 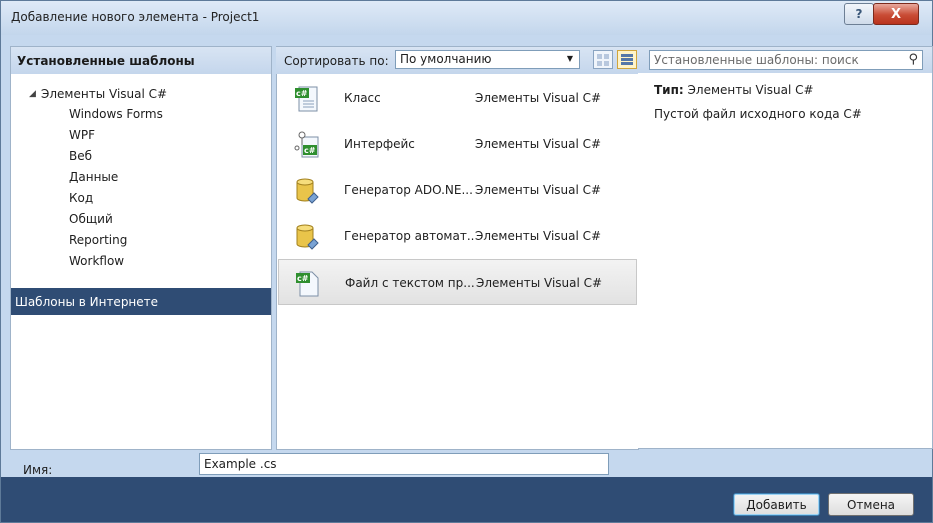 What do you see at coordinates (336, 61) in the screenshot?
I see `sort-label: Сортировать по:` at bounding box center [336, 61].